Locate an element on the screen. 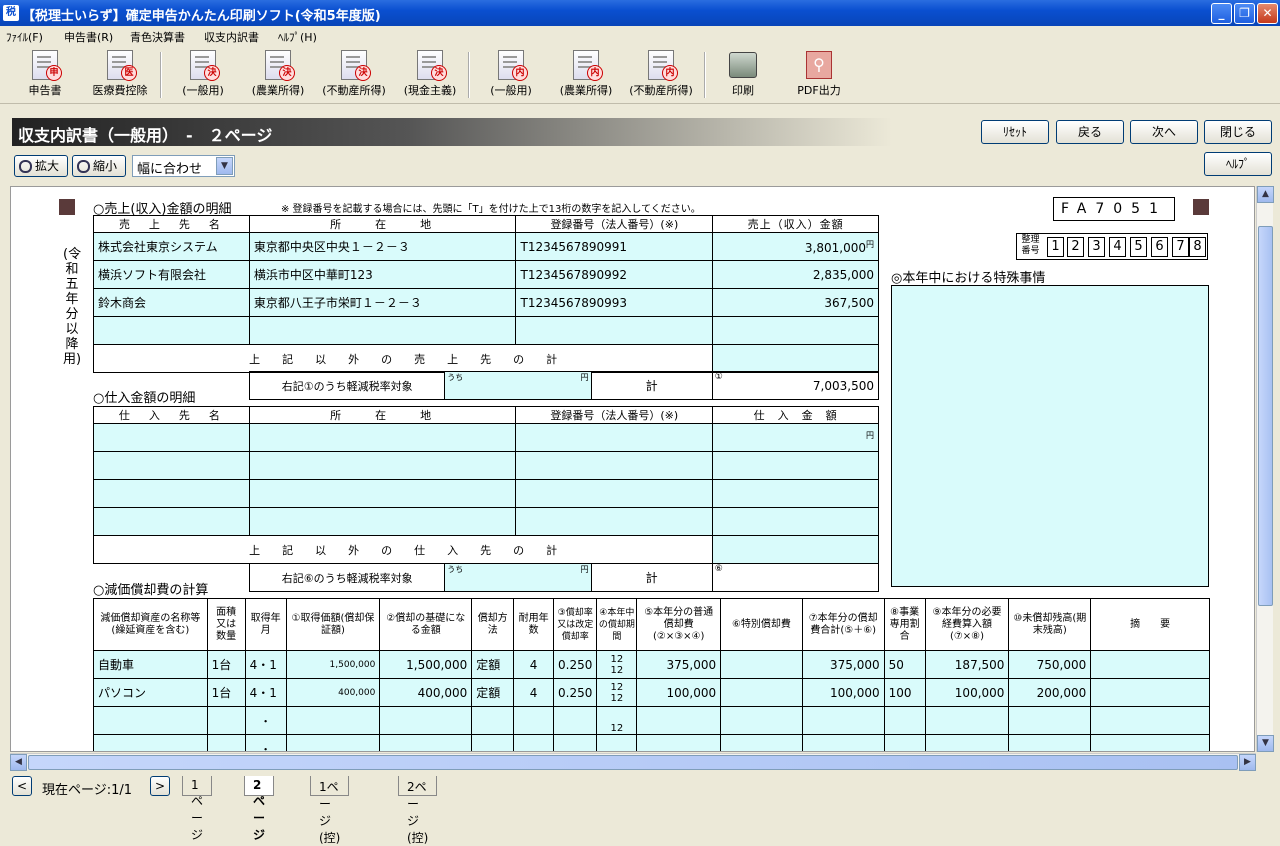  asset-life-cell is located at coordinates (534, 742).